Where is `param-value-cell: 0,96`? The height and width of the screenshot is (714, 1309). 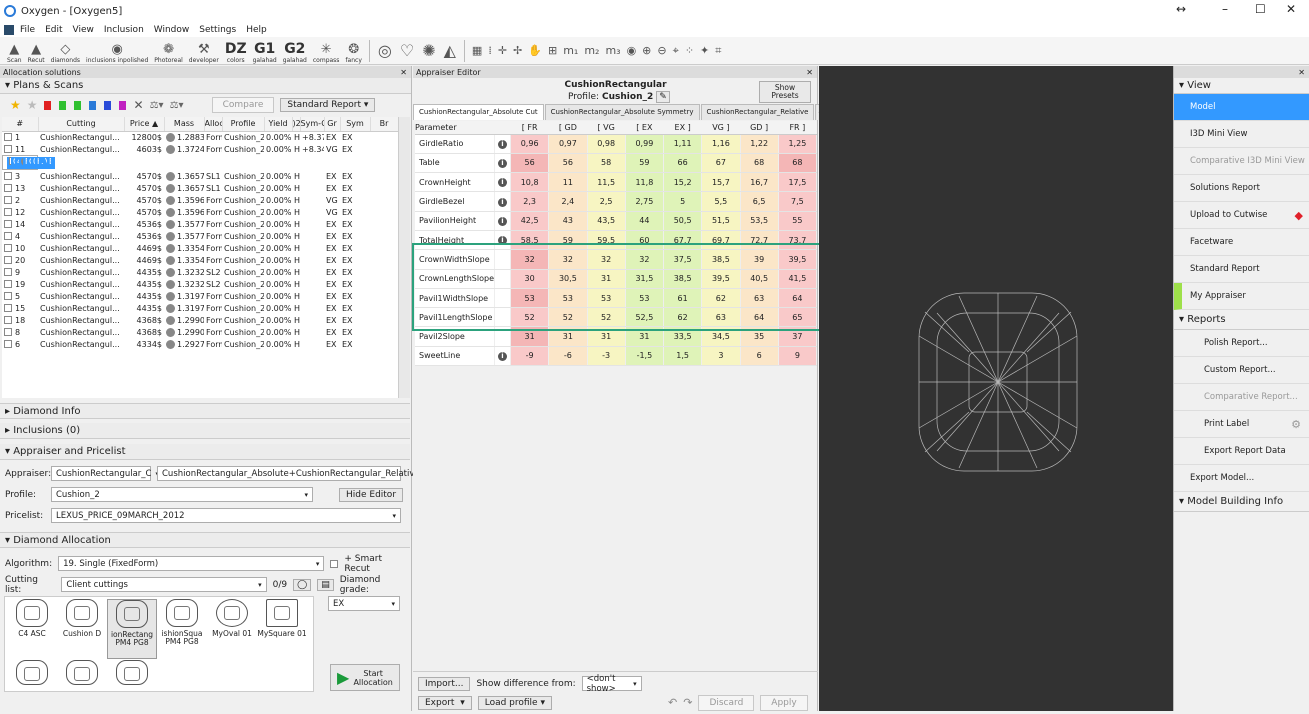
param-value-cell: 0,96 is located at coordinates (530, 144).